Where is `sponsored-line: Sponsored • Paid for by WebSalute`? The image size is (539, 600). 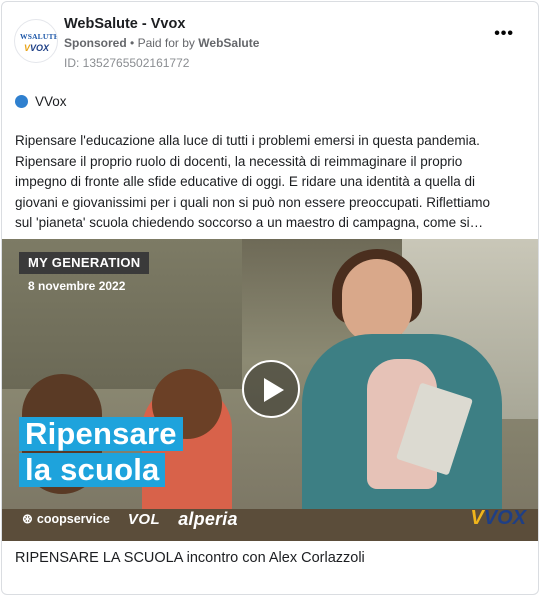
sponsored-line: Sponsored • Paid for by WebSalute is located at coordinates (161, 43).